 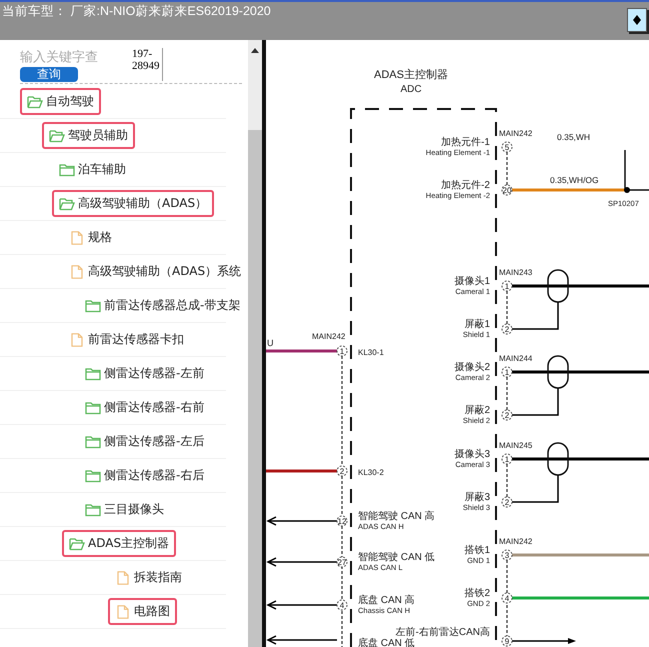 What do you see at coordinates (515, 358) in the screenshot?
I see `connector-label: MAIN244` at bounding box center [515, 358].